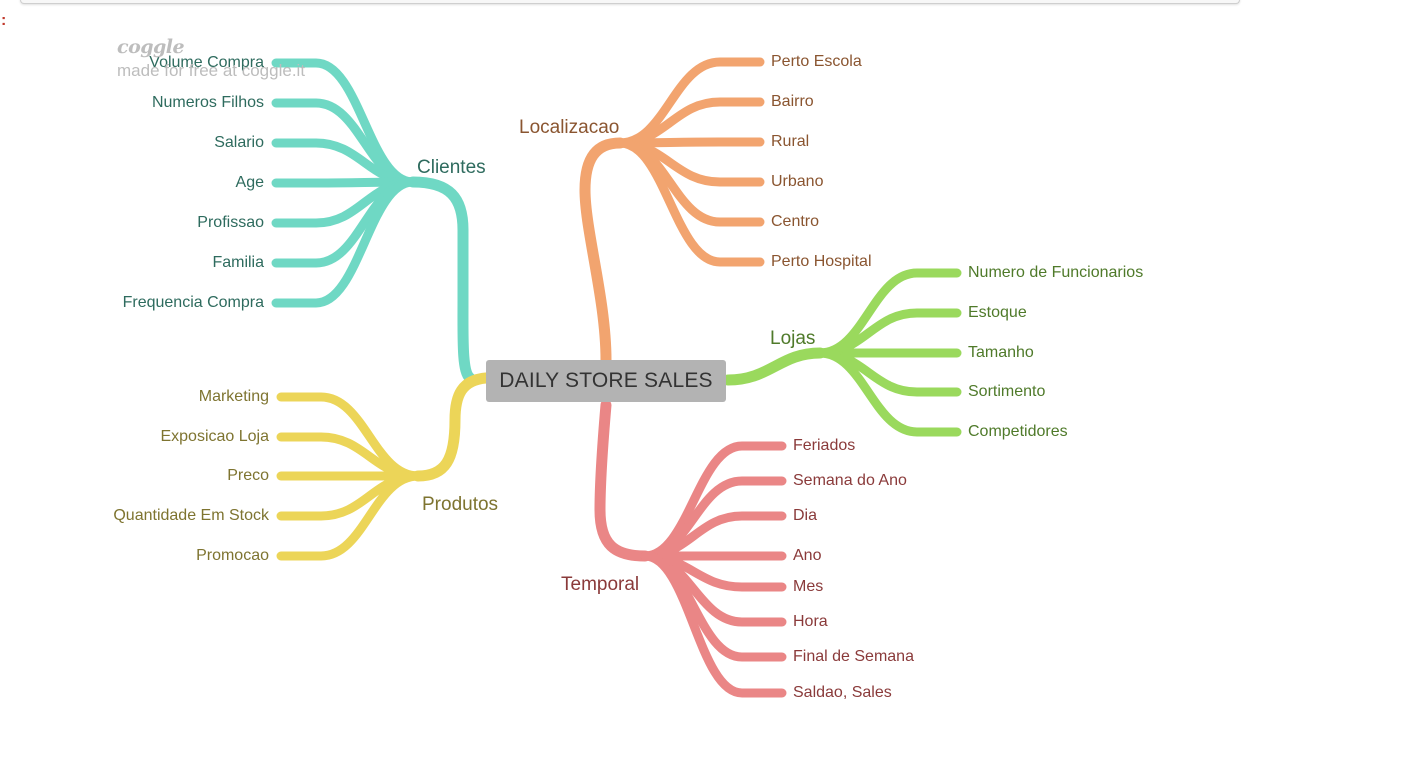 The height and width of the screenshot is (759, 1418). Describe the element at coordinates (842, 692) in the screenshot. I see `leaf-node-temporal-7: Saldao, Sales` at that location.